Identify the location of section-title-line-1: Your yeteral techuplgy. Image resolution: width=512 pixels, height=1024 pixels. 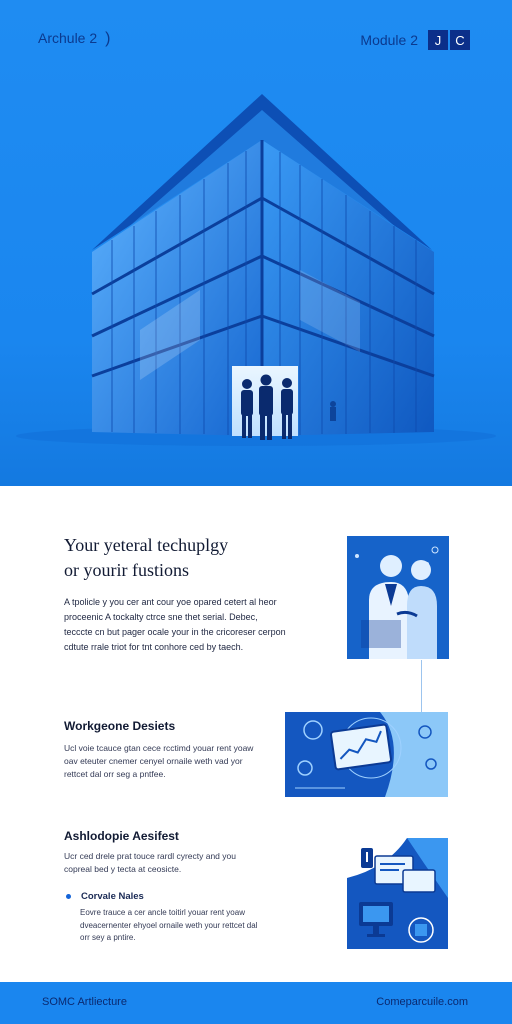
(146, 545).